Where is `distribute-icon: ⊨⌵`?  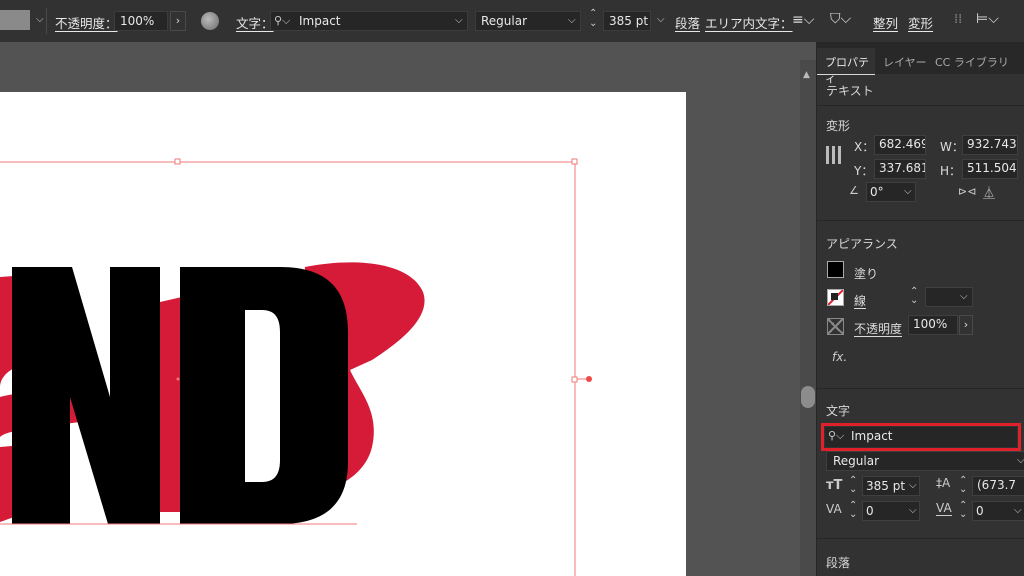
distribute-icon: ⊨⌵ is located at coordinates (987, 19).